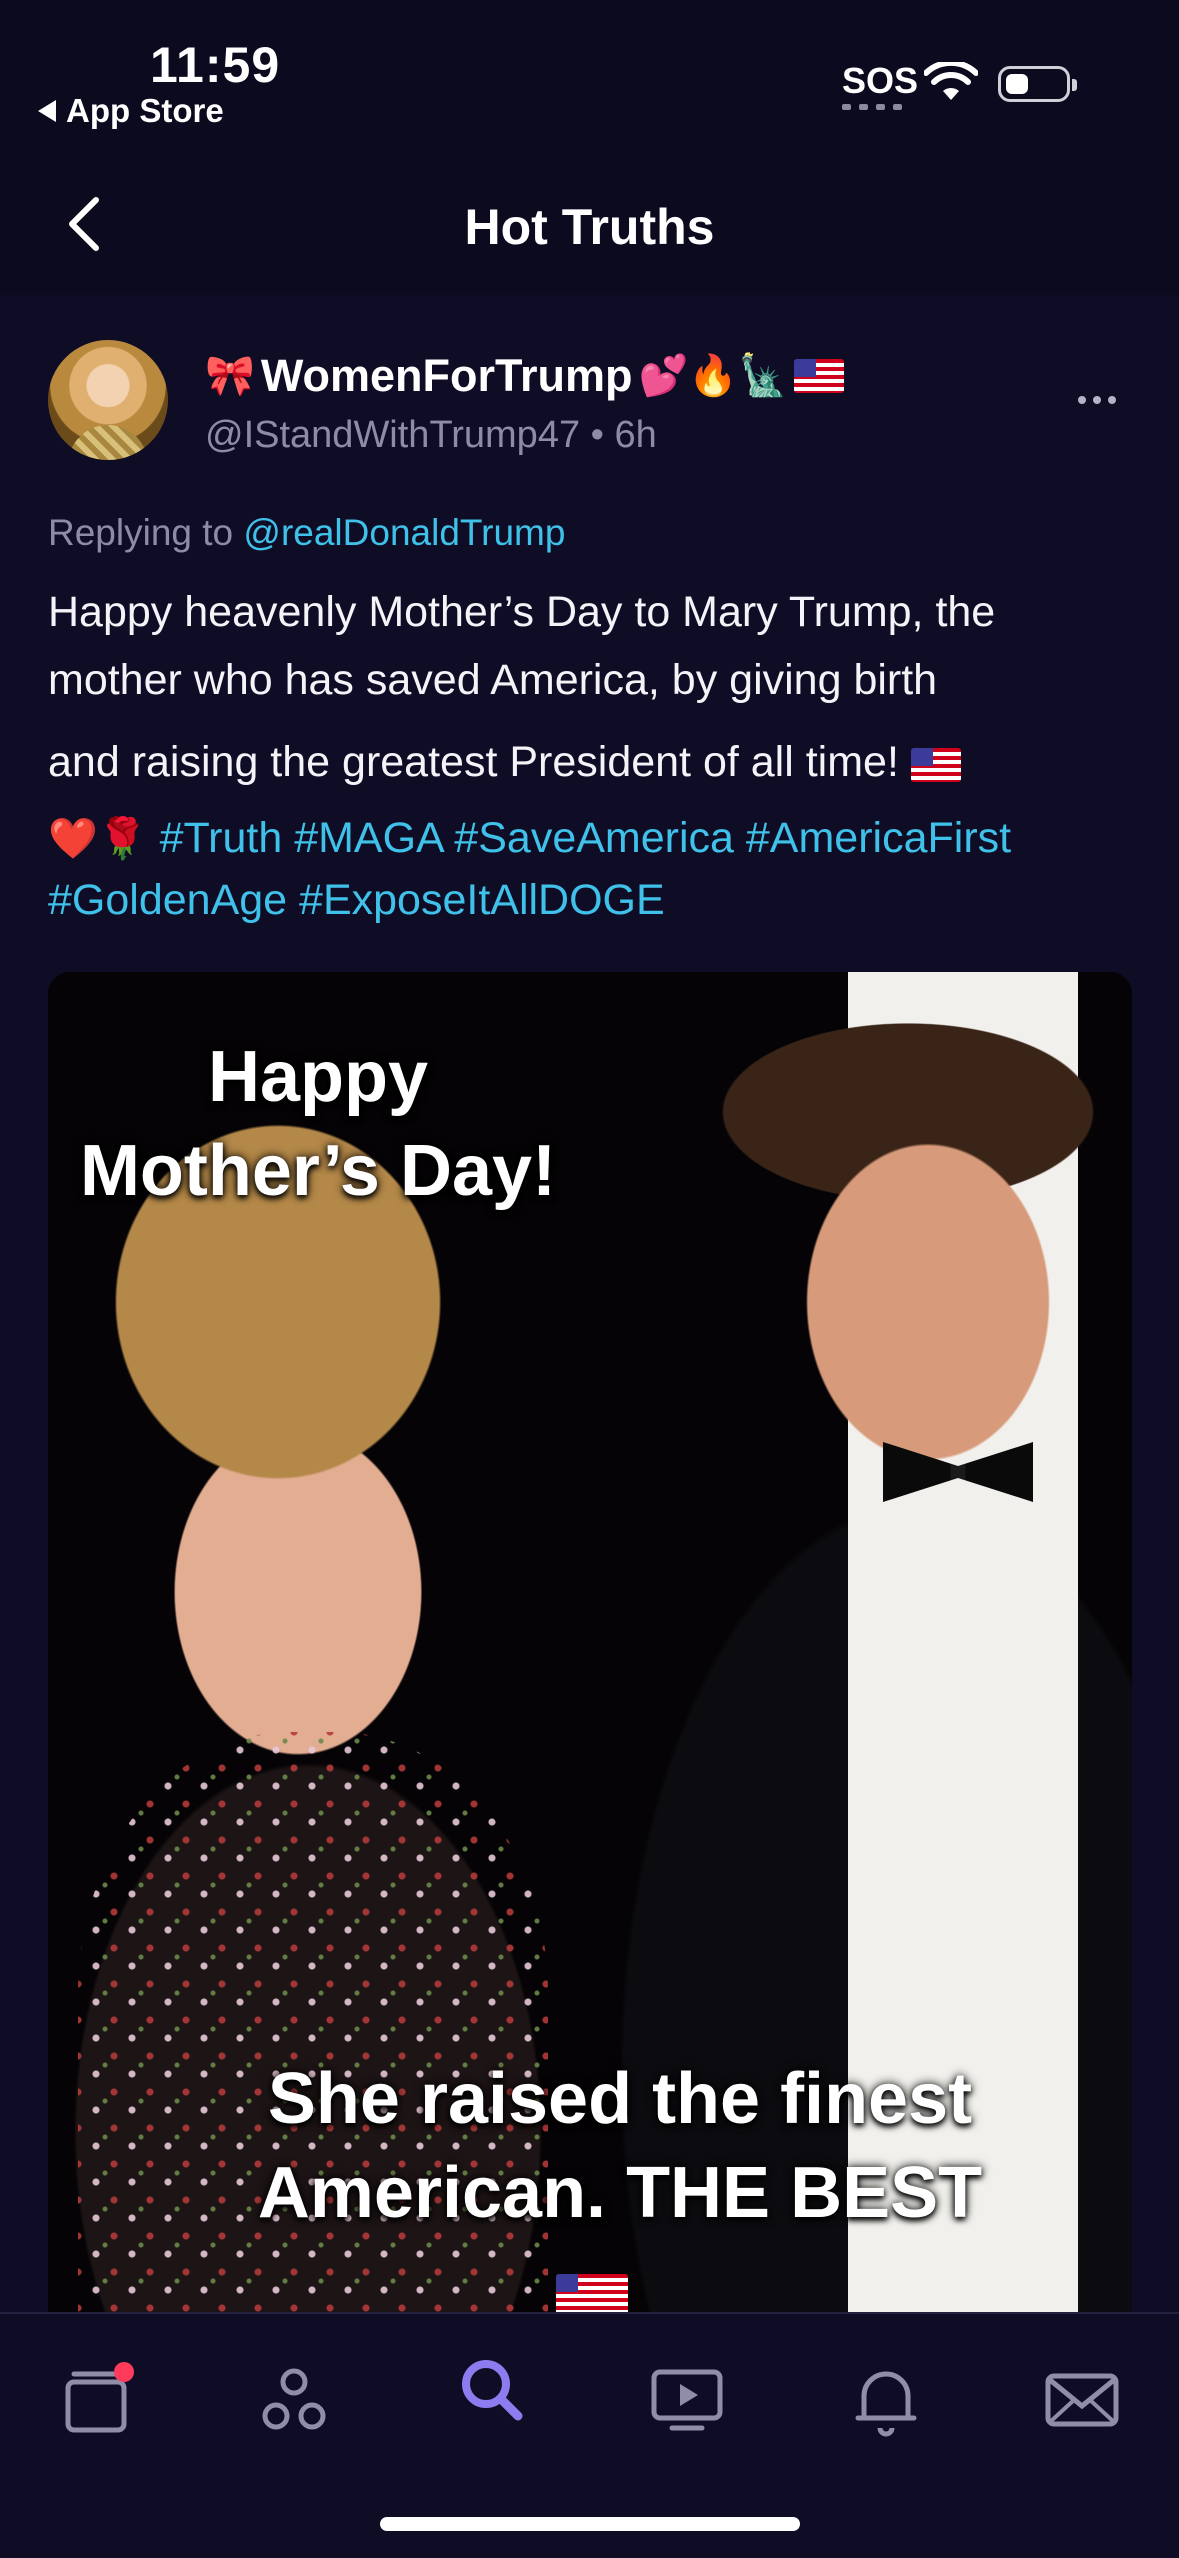 The width and height of the screenshot is (1179, 2558). I want to click on back-triangle-icon, so click(47, 111).